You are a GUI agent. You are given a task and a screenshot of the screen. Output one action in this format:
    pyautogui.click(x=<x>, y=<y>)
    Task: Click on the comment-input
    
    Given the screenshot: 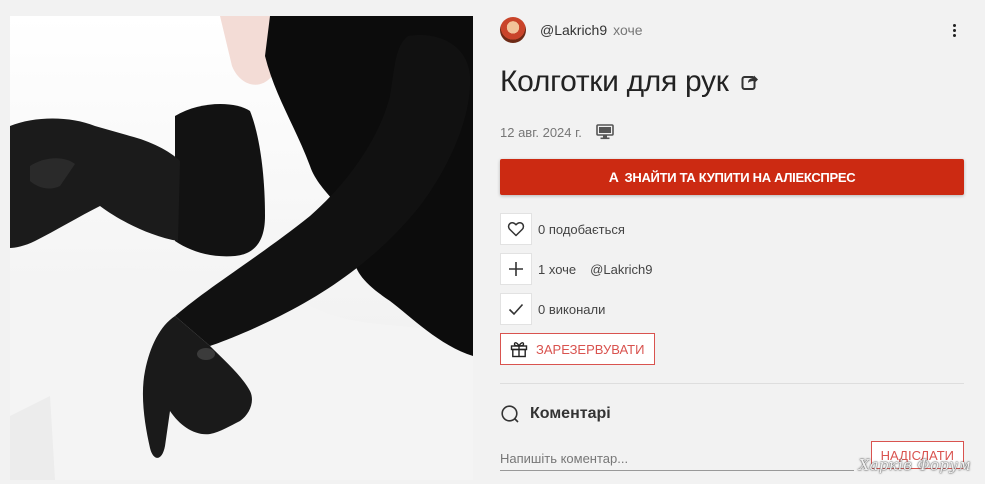 What is the action you would take?
    pyautogui.click(x=677, y=456)
    